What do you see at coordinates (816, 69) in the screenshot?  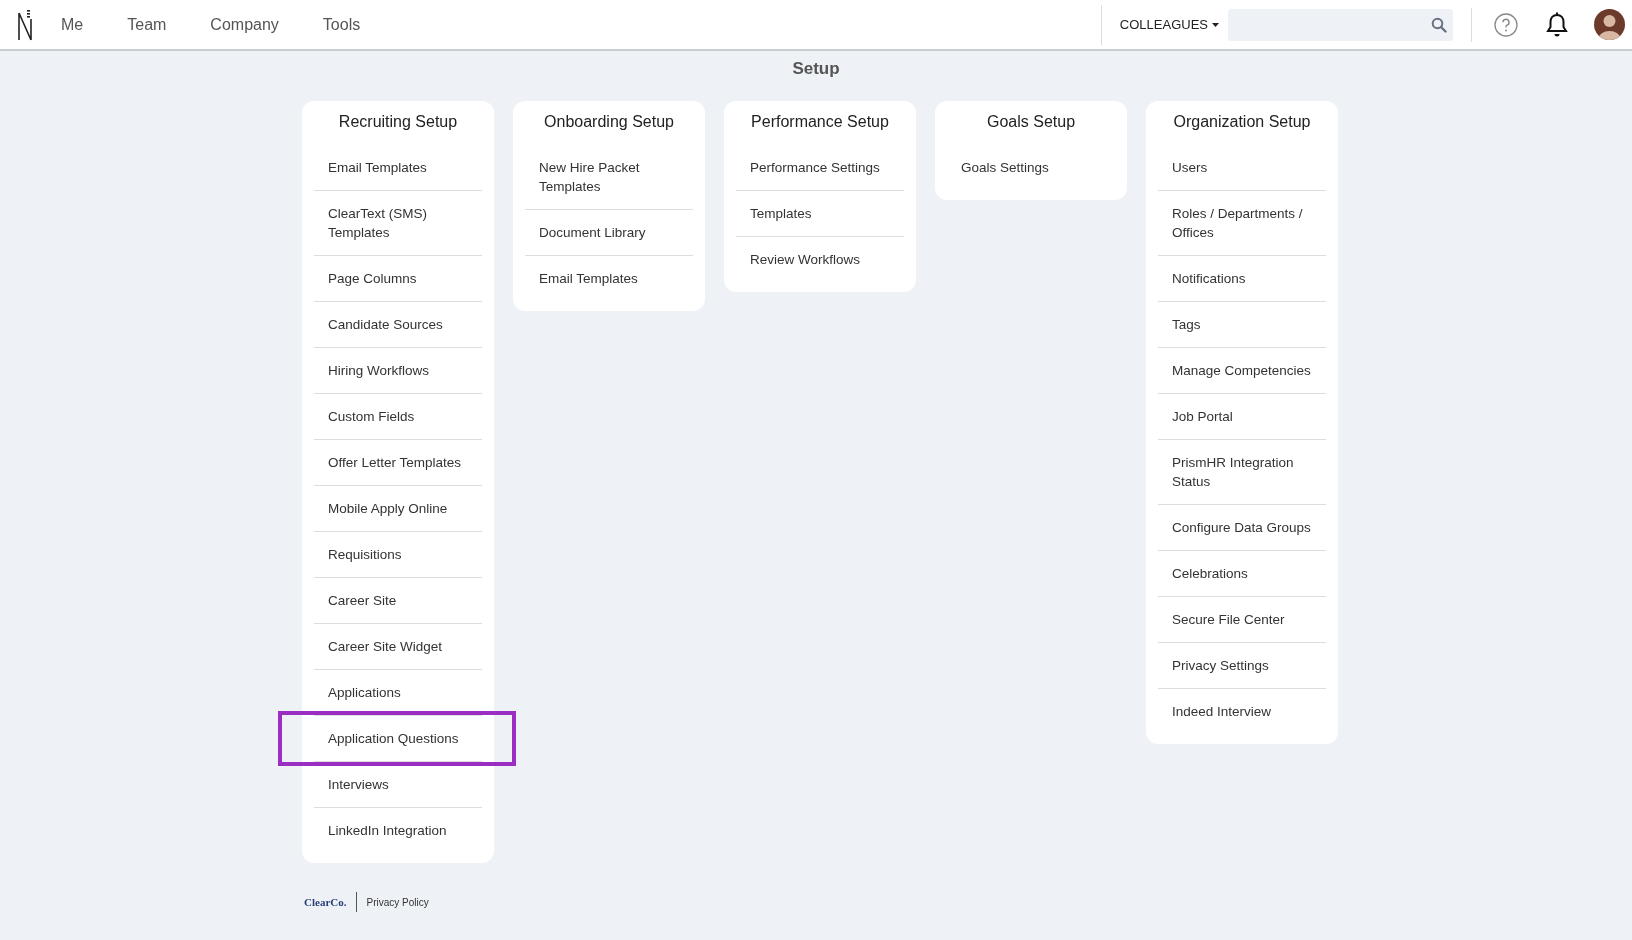 I see `page-title: Setup` at bounding box center [816, 69].